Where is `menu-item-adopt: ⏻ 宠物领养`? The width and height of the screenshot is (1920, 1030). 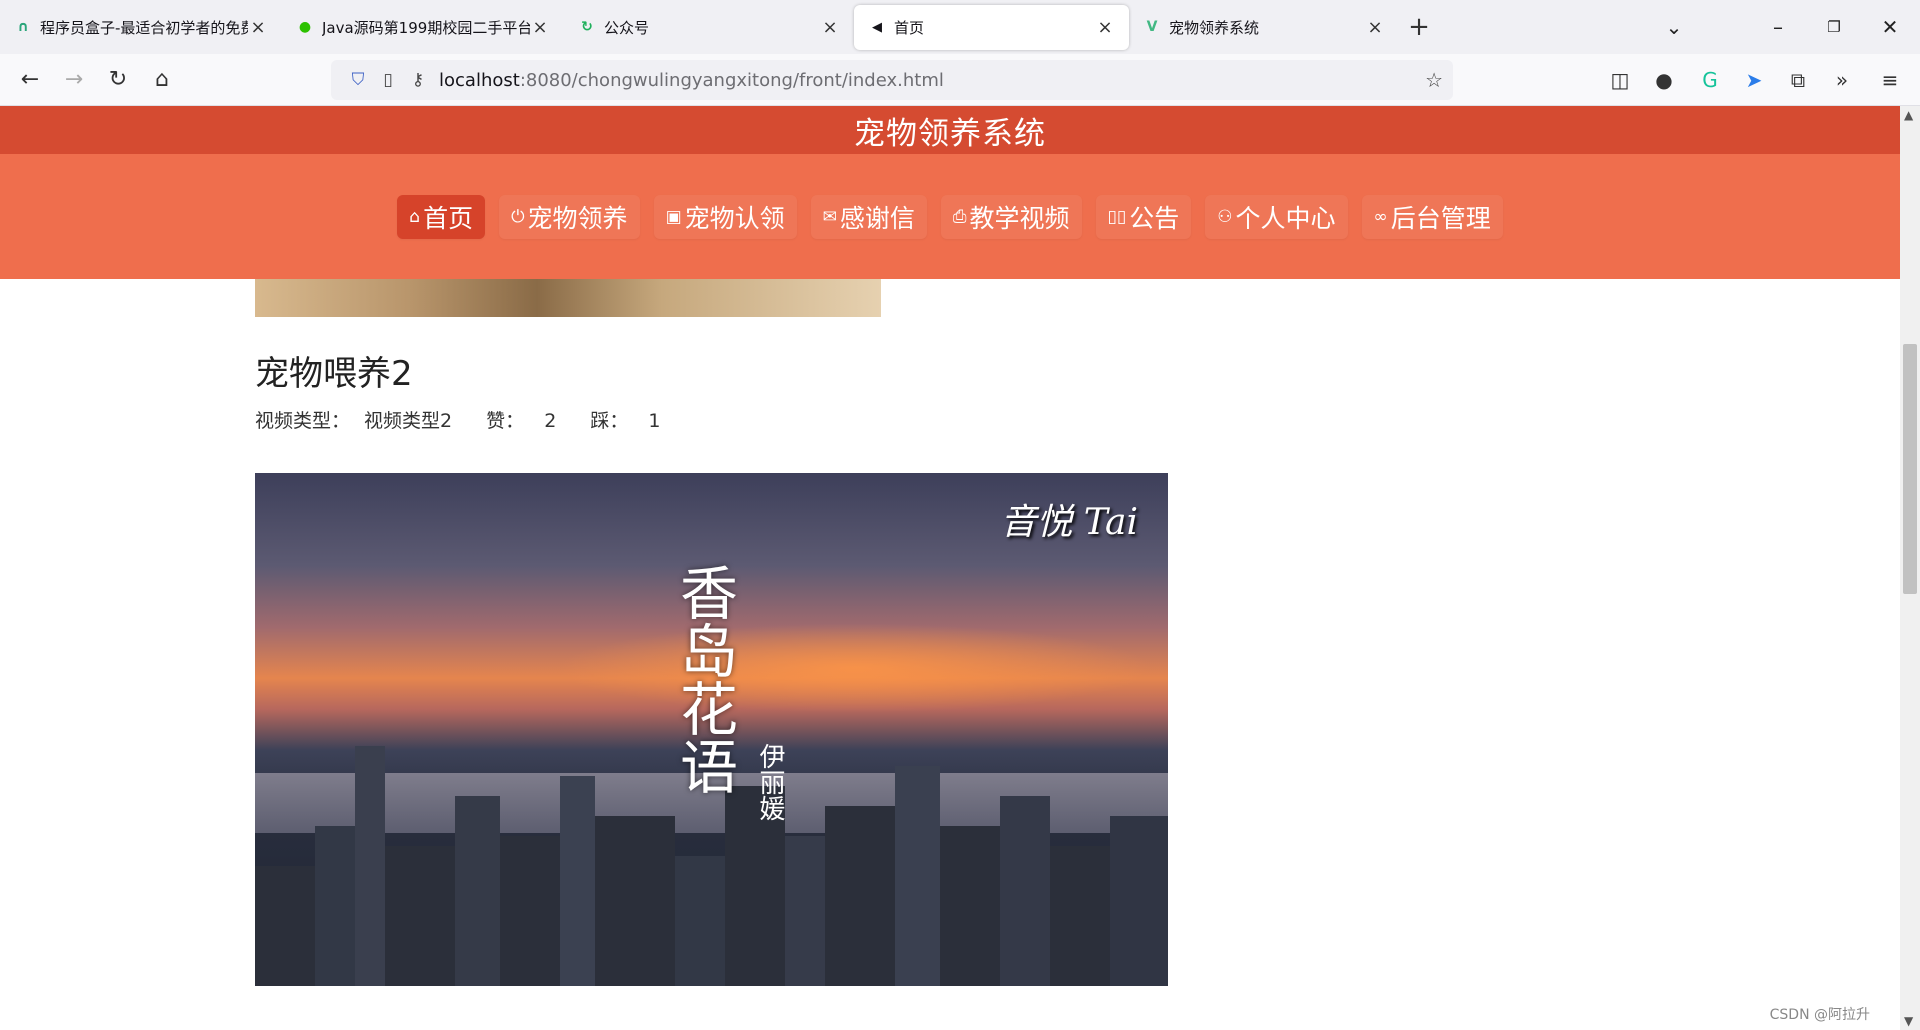 menu-item-adopt: ⏻ 宠物领养 is located at coordinates (569, 216).